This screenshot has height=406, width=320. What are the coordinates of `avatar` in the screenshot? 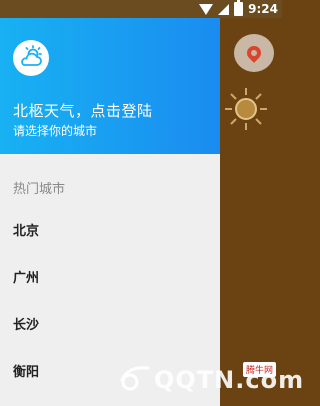 It's located at (31, 58).